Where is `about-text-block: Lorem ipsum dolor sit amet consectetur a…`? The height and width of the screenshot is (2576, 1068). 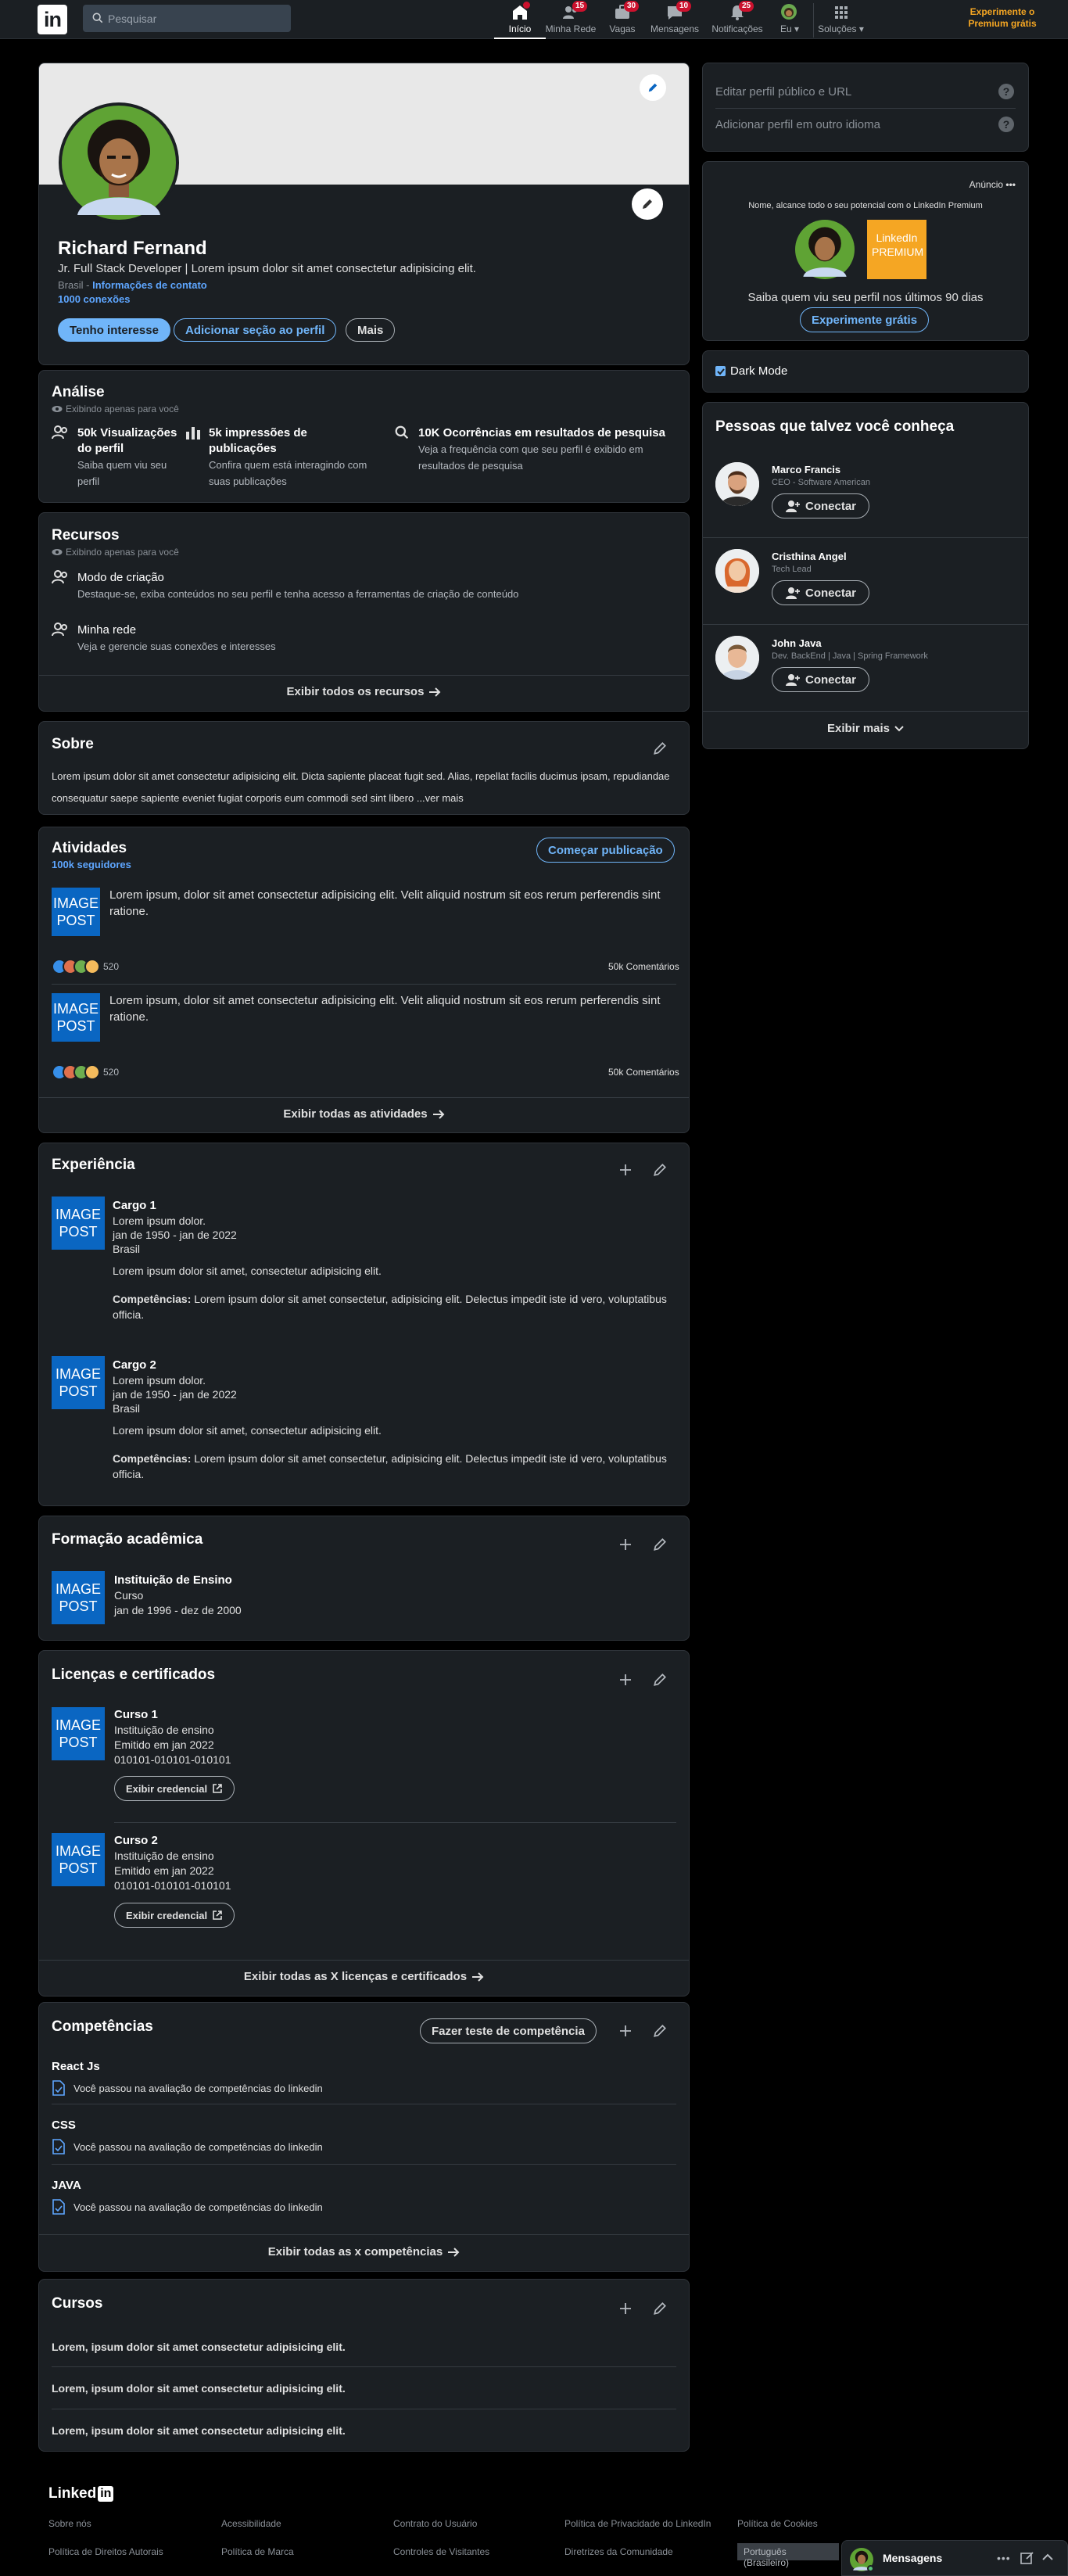 about-text-block: Lorem ipsum dolor sit amet consectetur a… is located at coordinates (364, 787).